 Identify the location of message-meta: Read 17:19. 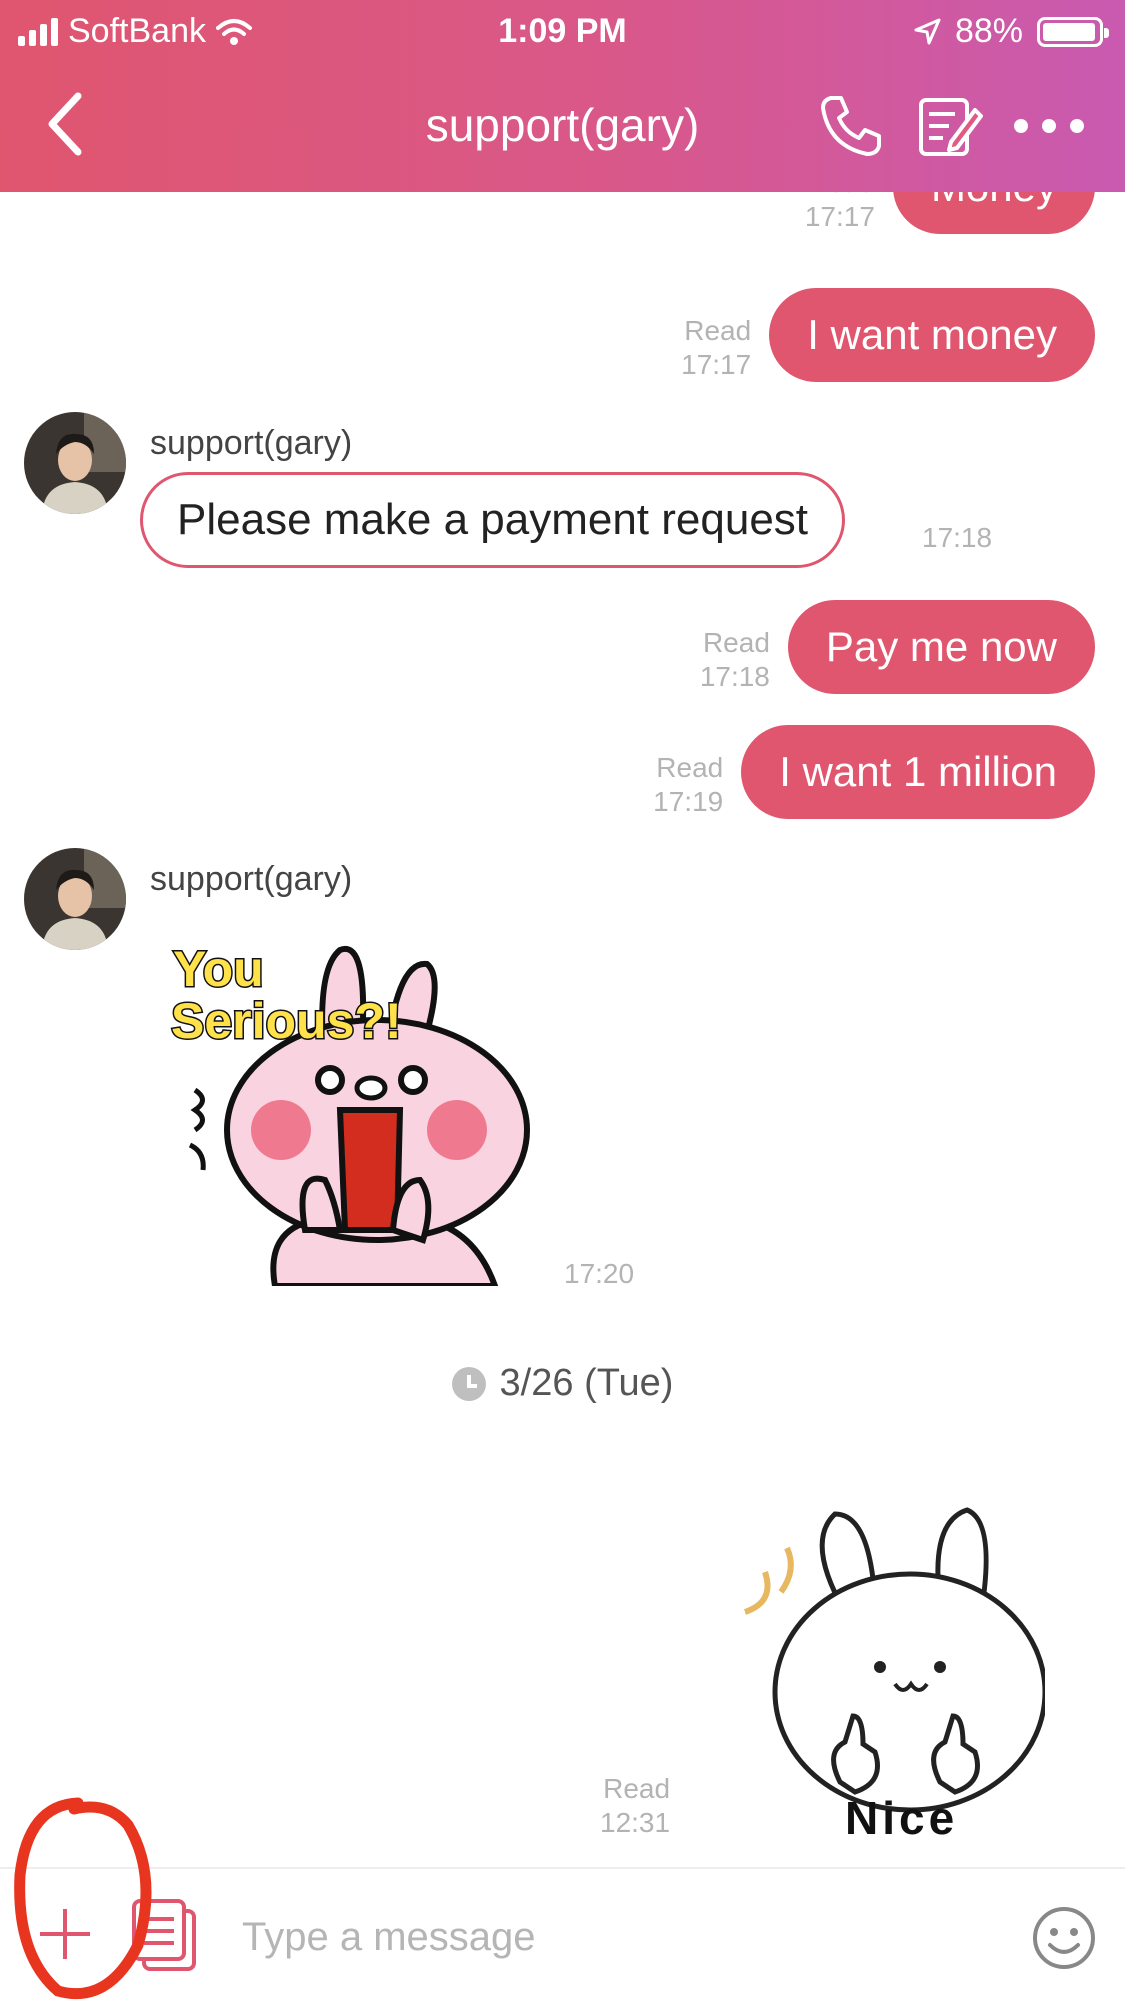
(688, 785).